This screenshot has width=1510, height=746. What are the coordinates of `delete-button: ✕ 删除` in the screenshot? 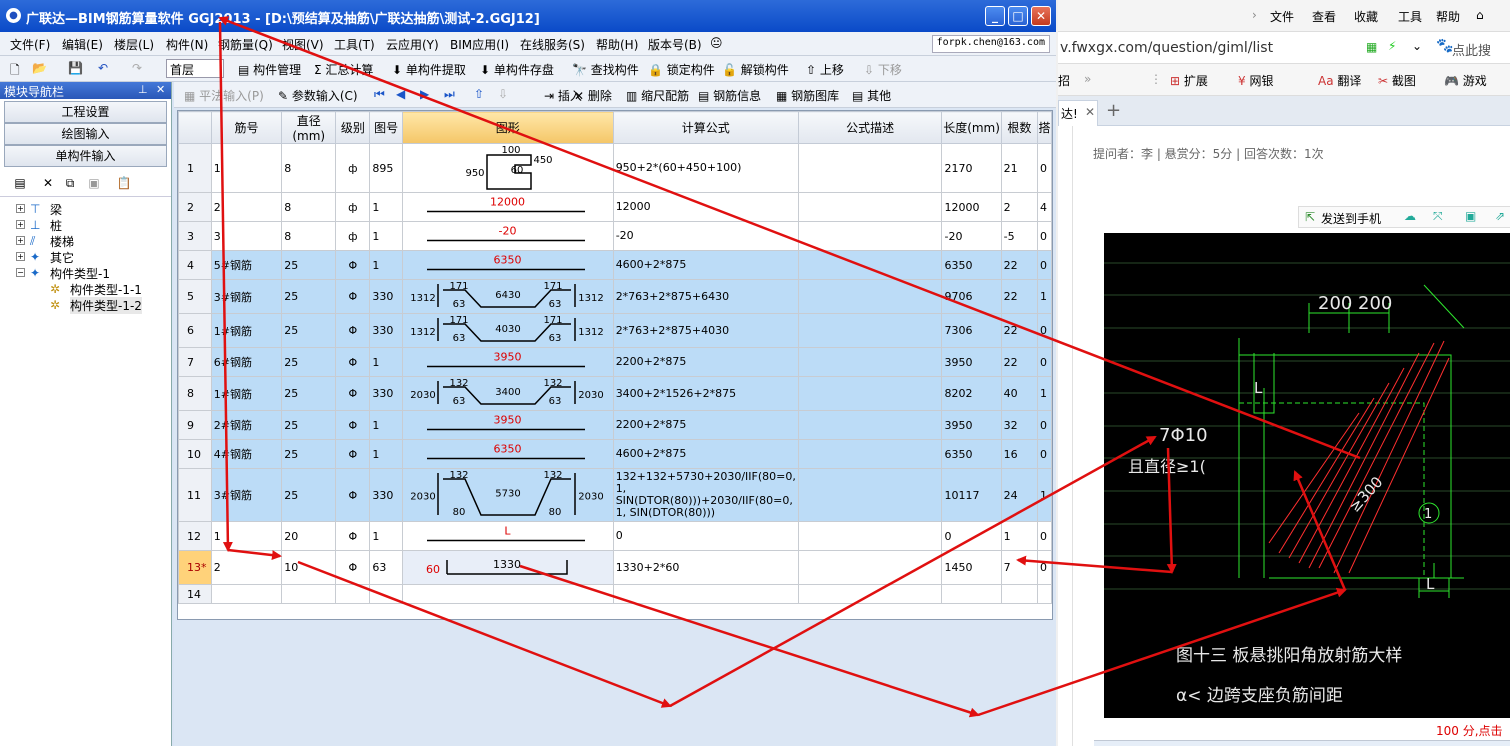 It's located at (593, 95).